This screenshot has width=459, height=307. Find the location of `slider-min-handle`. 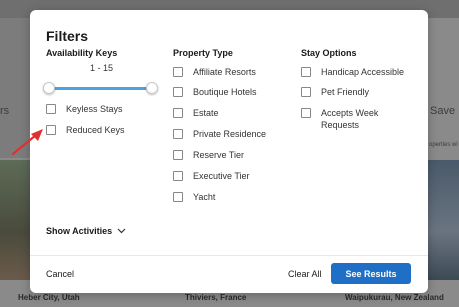

slider-min-handle is located at coordinates (49, 88).